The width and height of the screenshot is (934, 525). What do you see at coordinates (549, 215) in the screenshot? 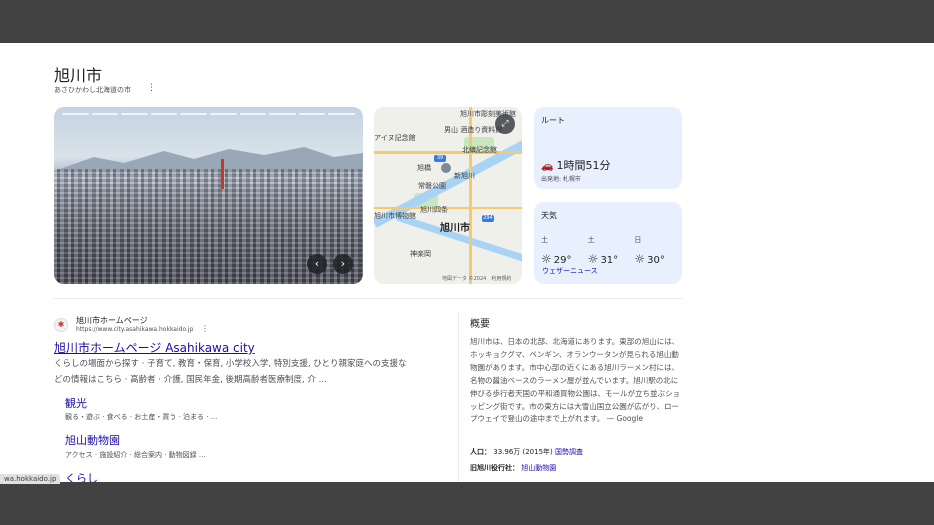
I see `weather-heading: 天気` at bounding box center [549, 215].